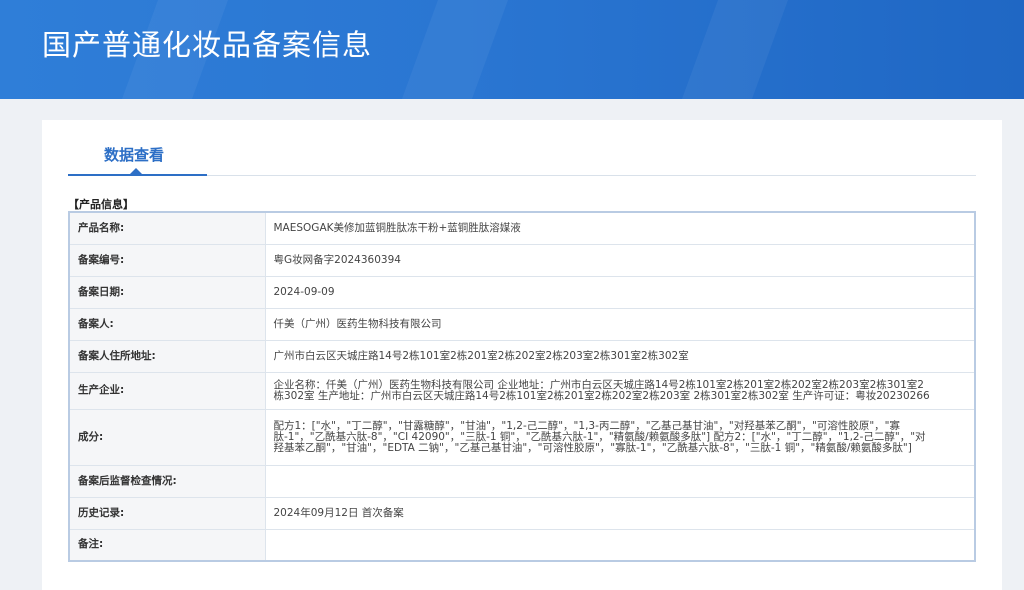  I want to click on row-label: 备案日期:, so click(167, 292).